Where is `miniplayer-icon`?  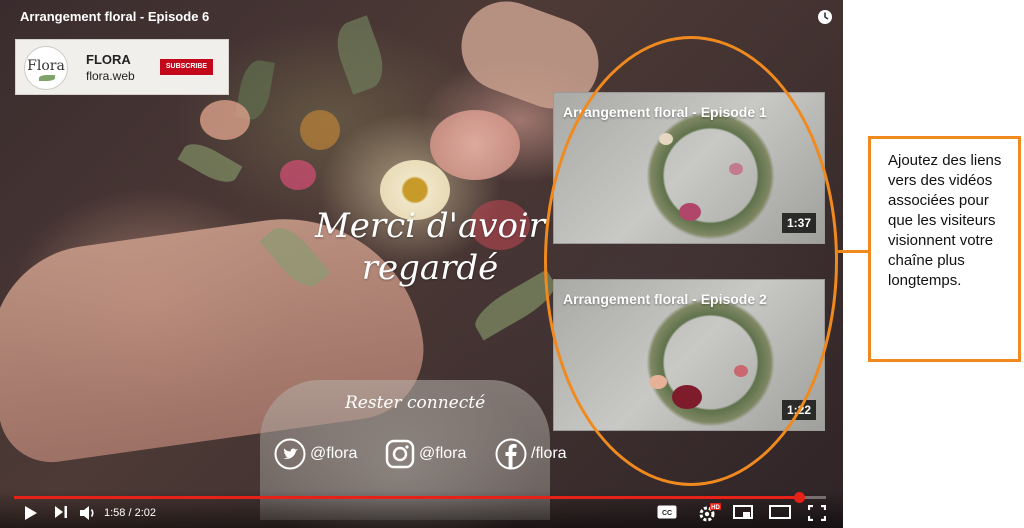
miniplayer-icon is located at coordinates (743, 512).